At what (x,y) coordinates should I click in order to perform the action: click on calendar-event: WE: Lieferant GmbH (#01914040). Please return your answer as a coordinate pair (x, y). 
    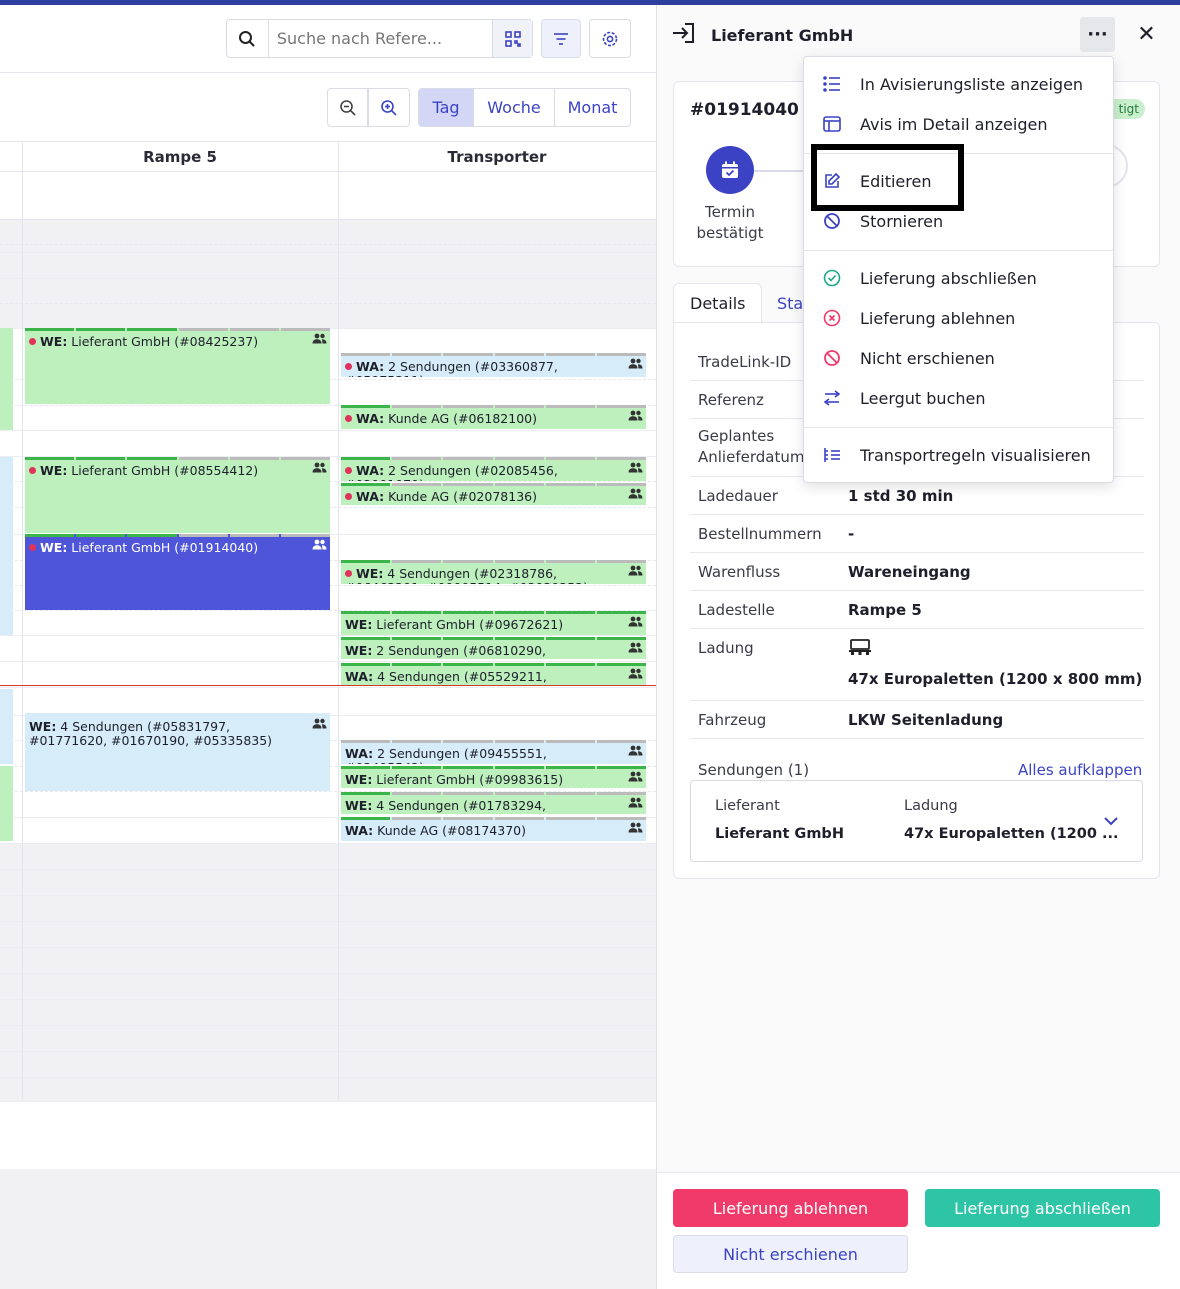
    Looking at the image, I should click on (177, 572).